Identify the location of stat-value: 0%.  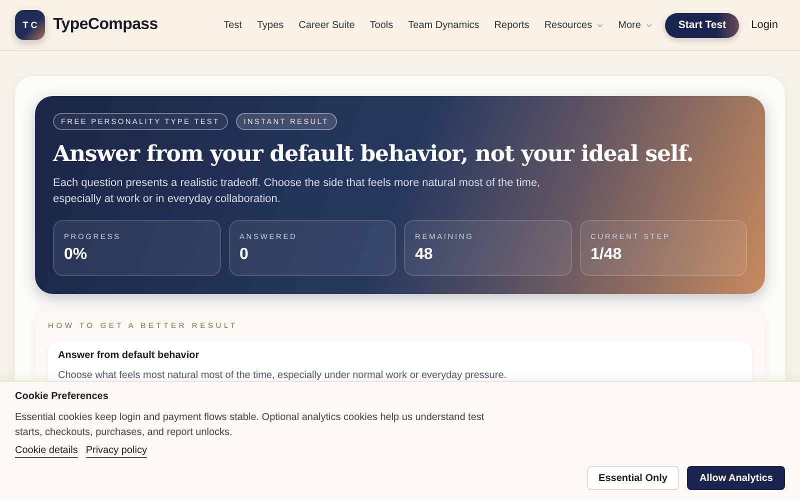
(76, 255).